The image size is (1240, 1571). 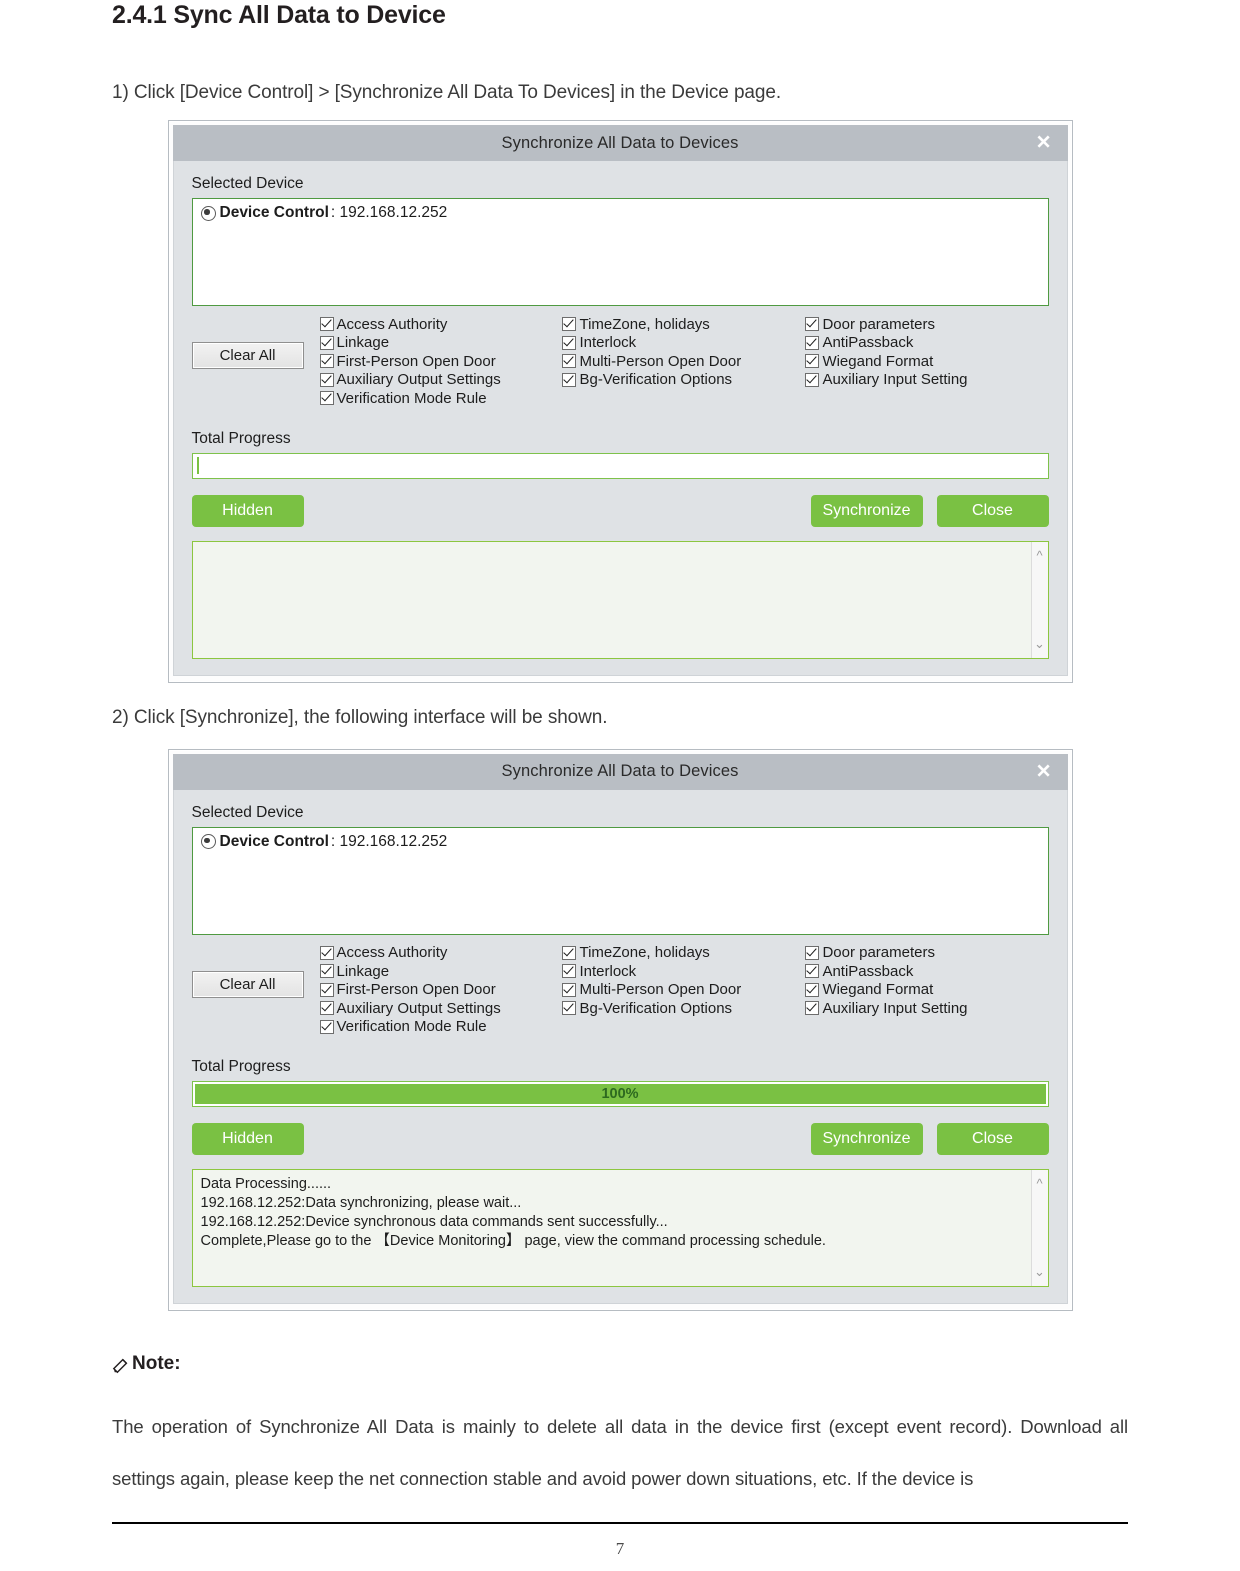 I want to click on log-panel: ^ ⌄, so click(x=620, y=599).